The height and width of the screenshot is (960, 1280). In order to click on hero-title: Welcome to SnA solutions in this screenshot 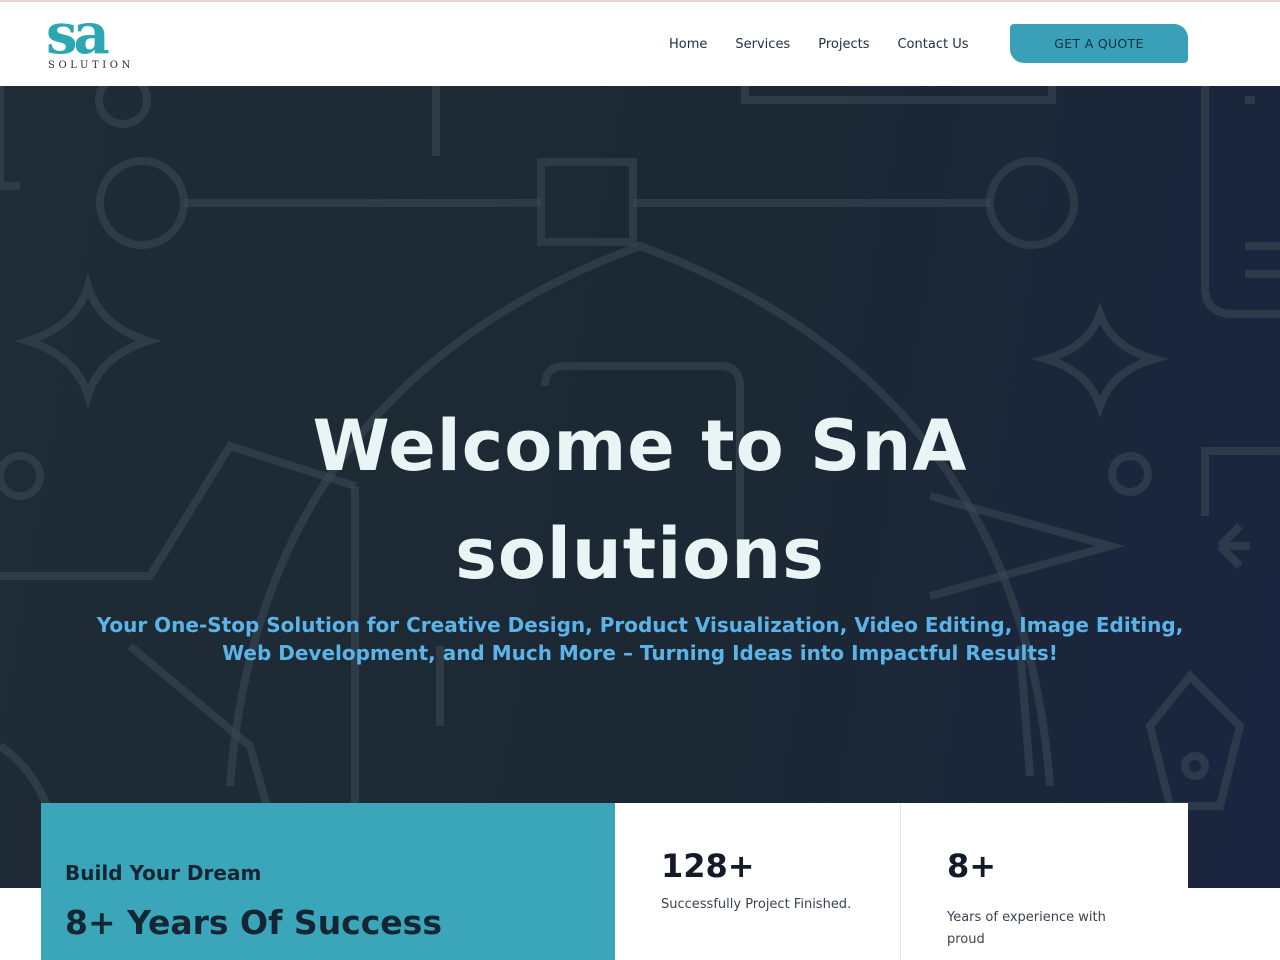, I will do `click(640, 500)`.